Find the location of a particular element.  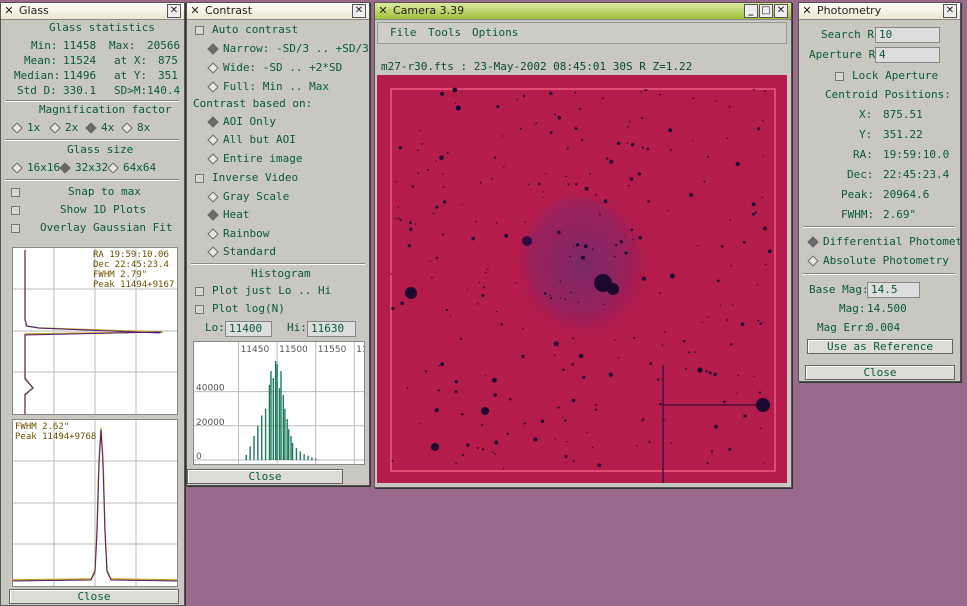

divider is located at coordinates (879, 227).